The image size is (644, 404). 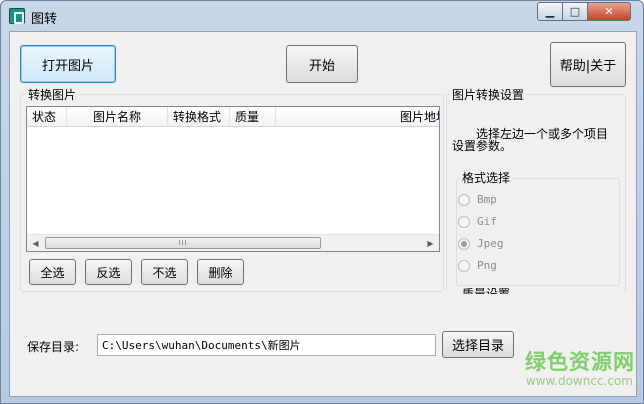 I want to click on scroll-left-icon: ◀, so click(x=35, y=243).